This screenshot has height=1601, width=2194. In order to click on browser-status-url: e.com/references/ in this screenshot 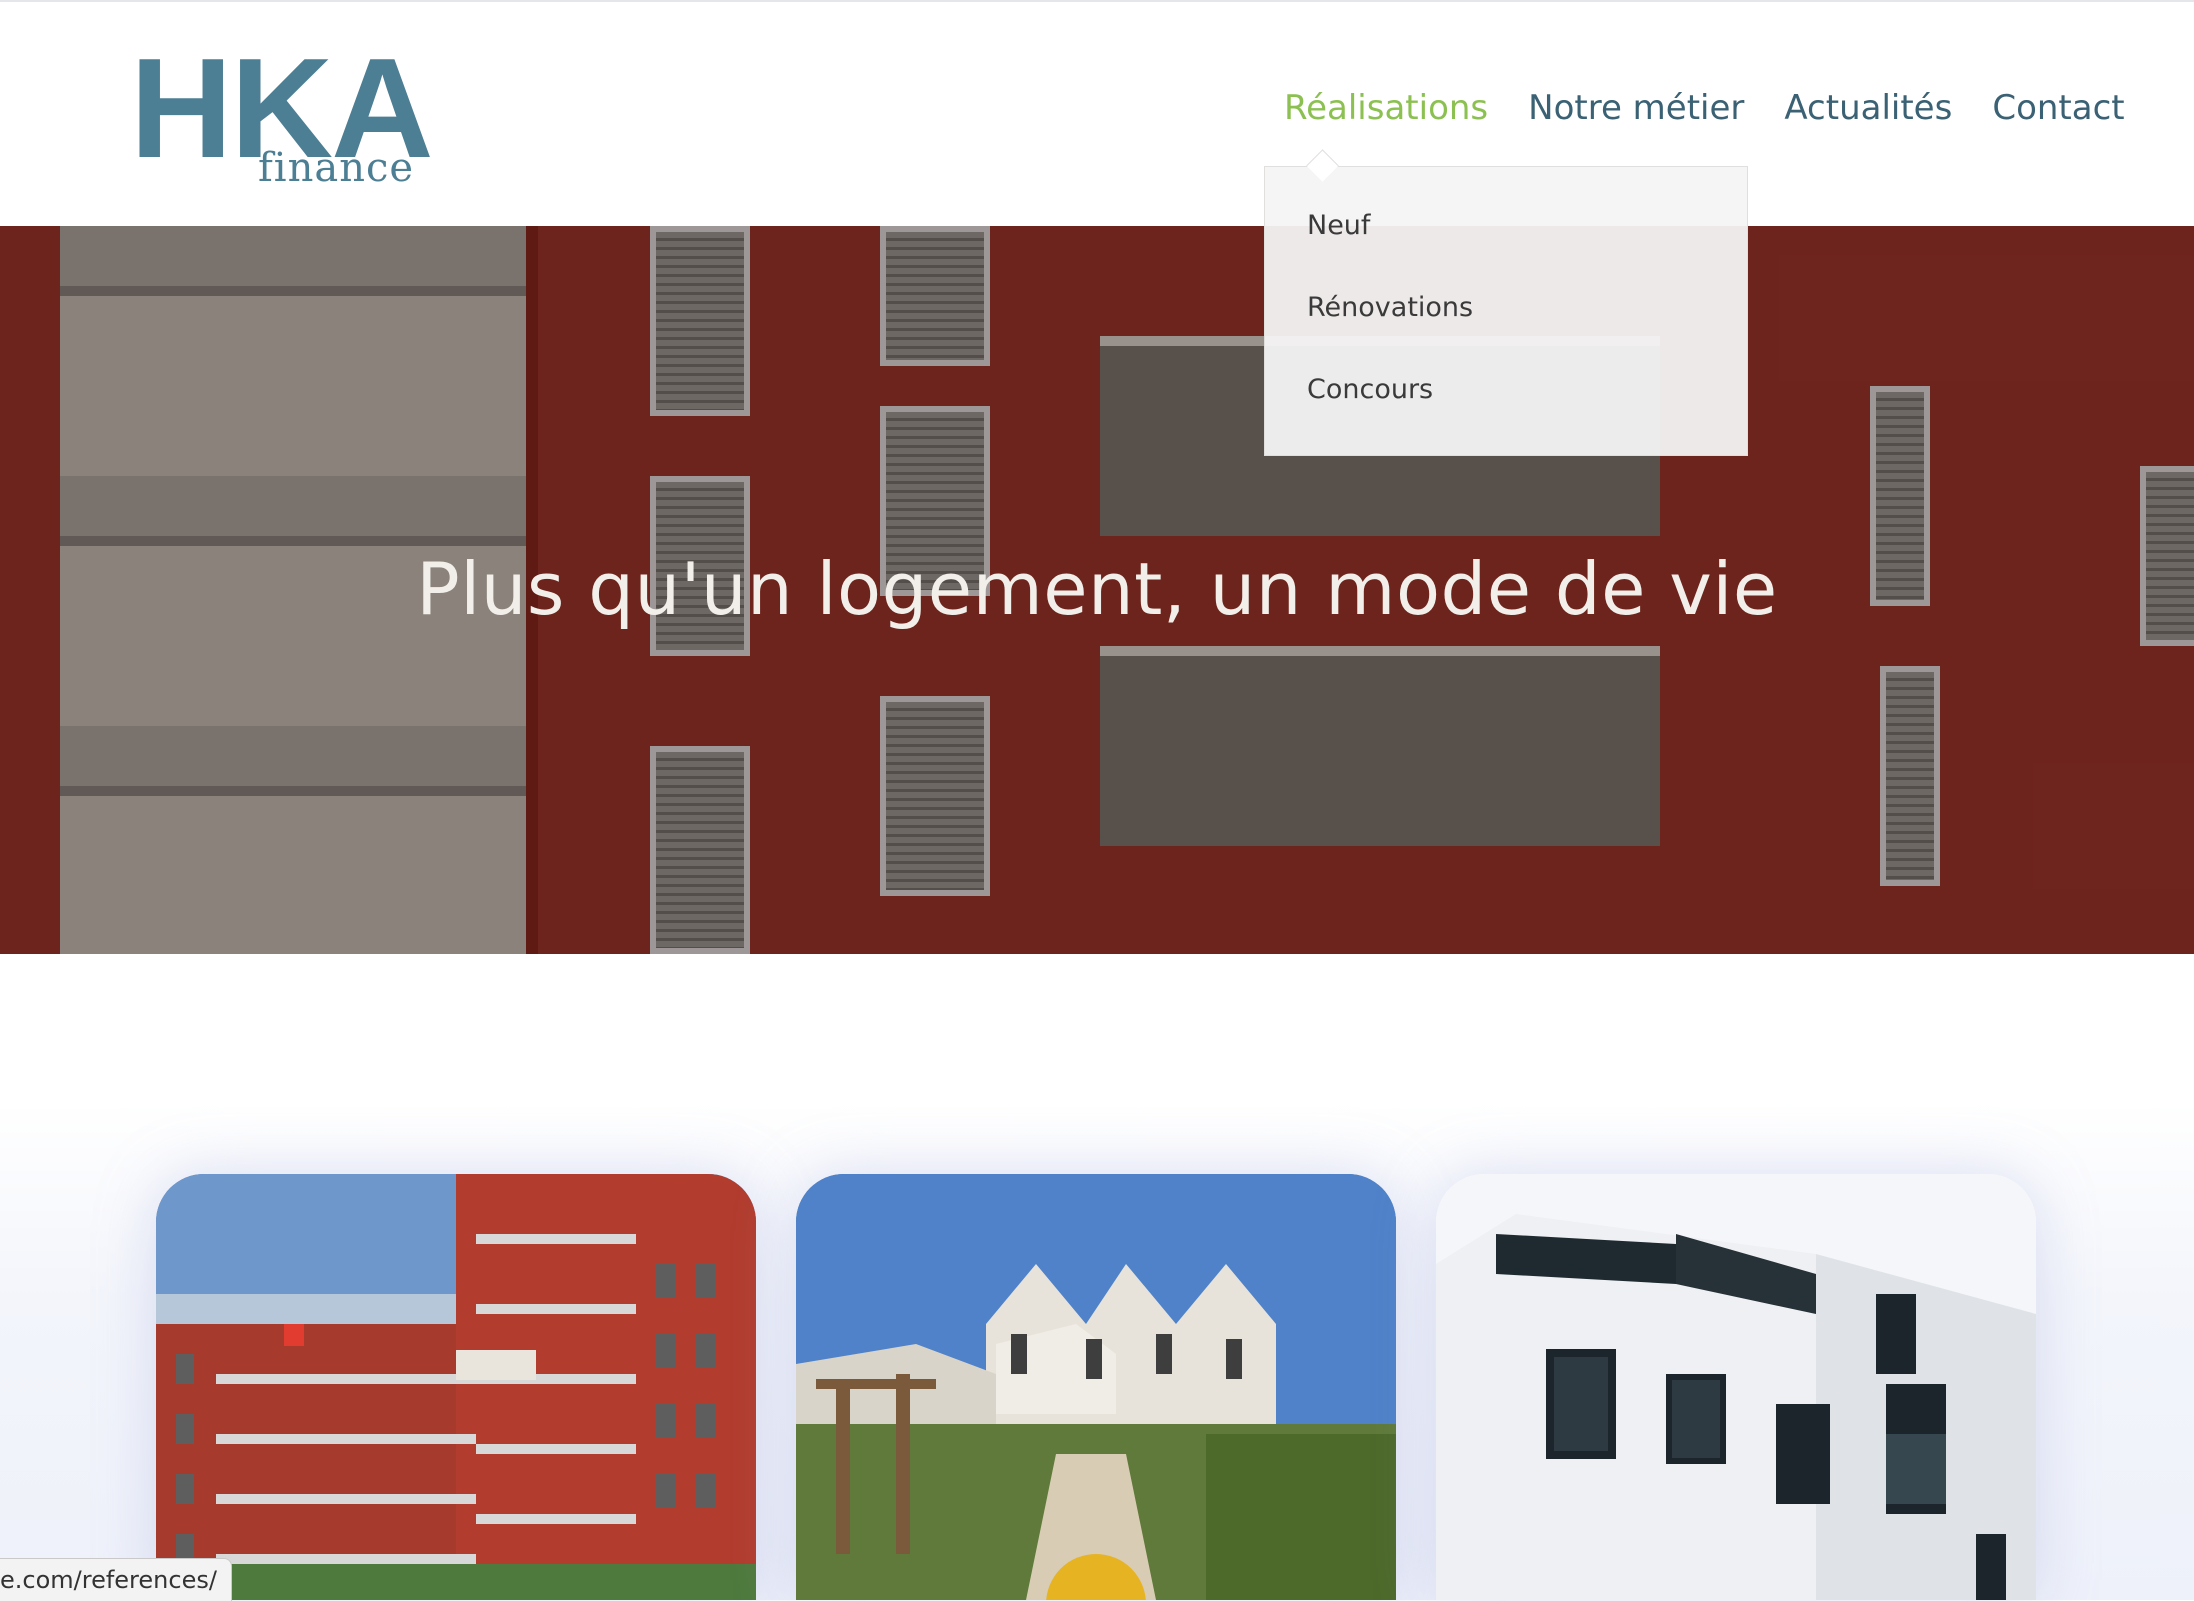, I will do `click(116, 1579)`.